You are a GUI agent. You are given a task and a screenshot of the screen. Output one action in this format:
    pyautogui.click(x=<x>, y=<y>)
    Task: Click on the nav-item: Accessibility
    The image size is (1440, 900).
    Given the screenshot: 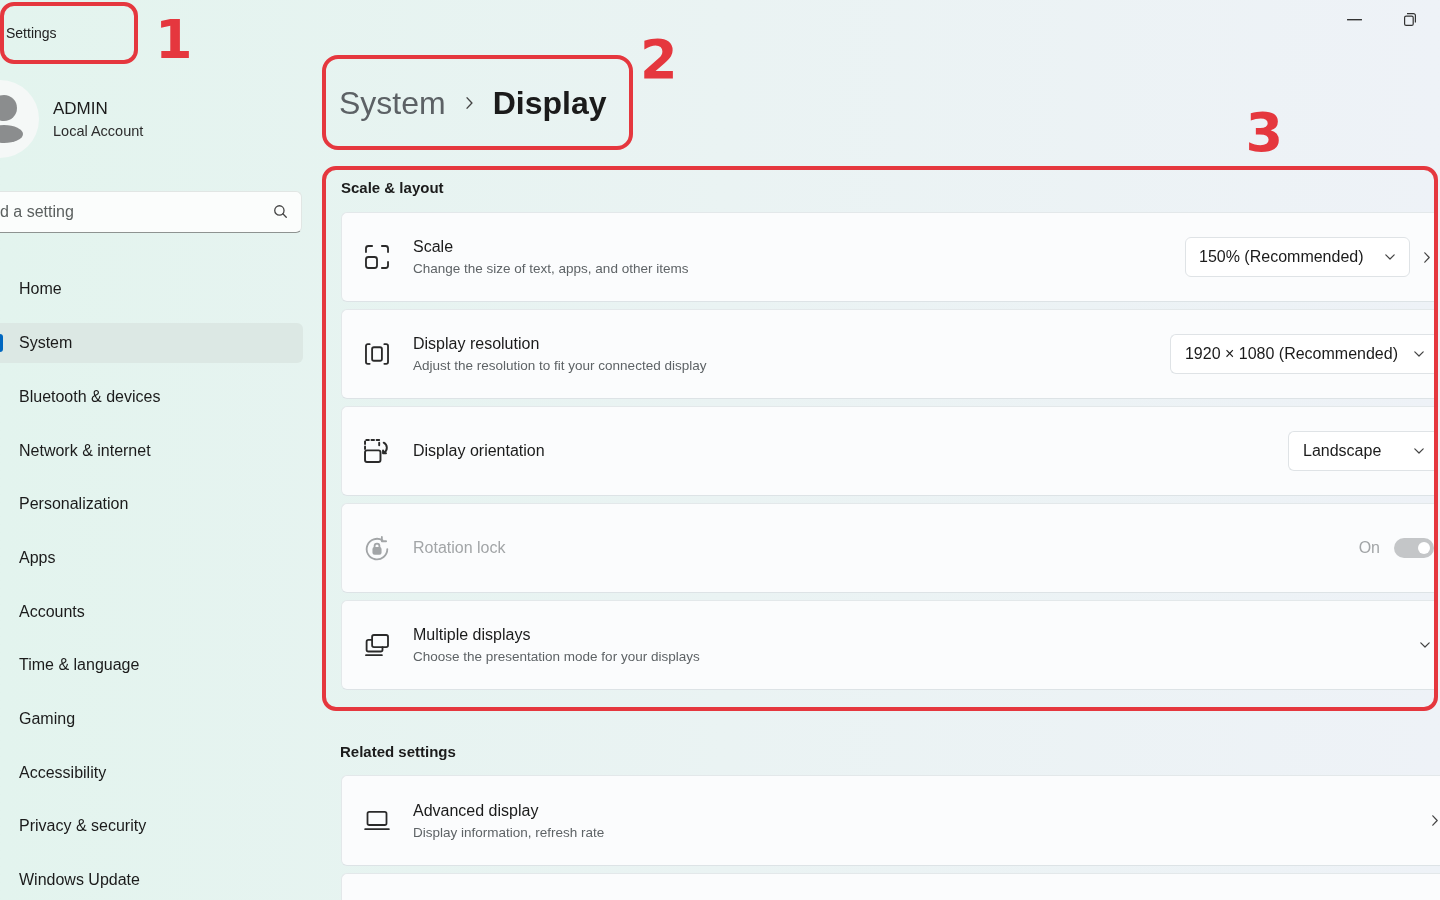 What is the action you would take?
    pyautogui.click(x=151, y=772)
    